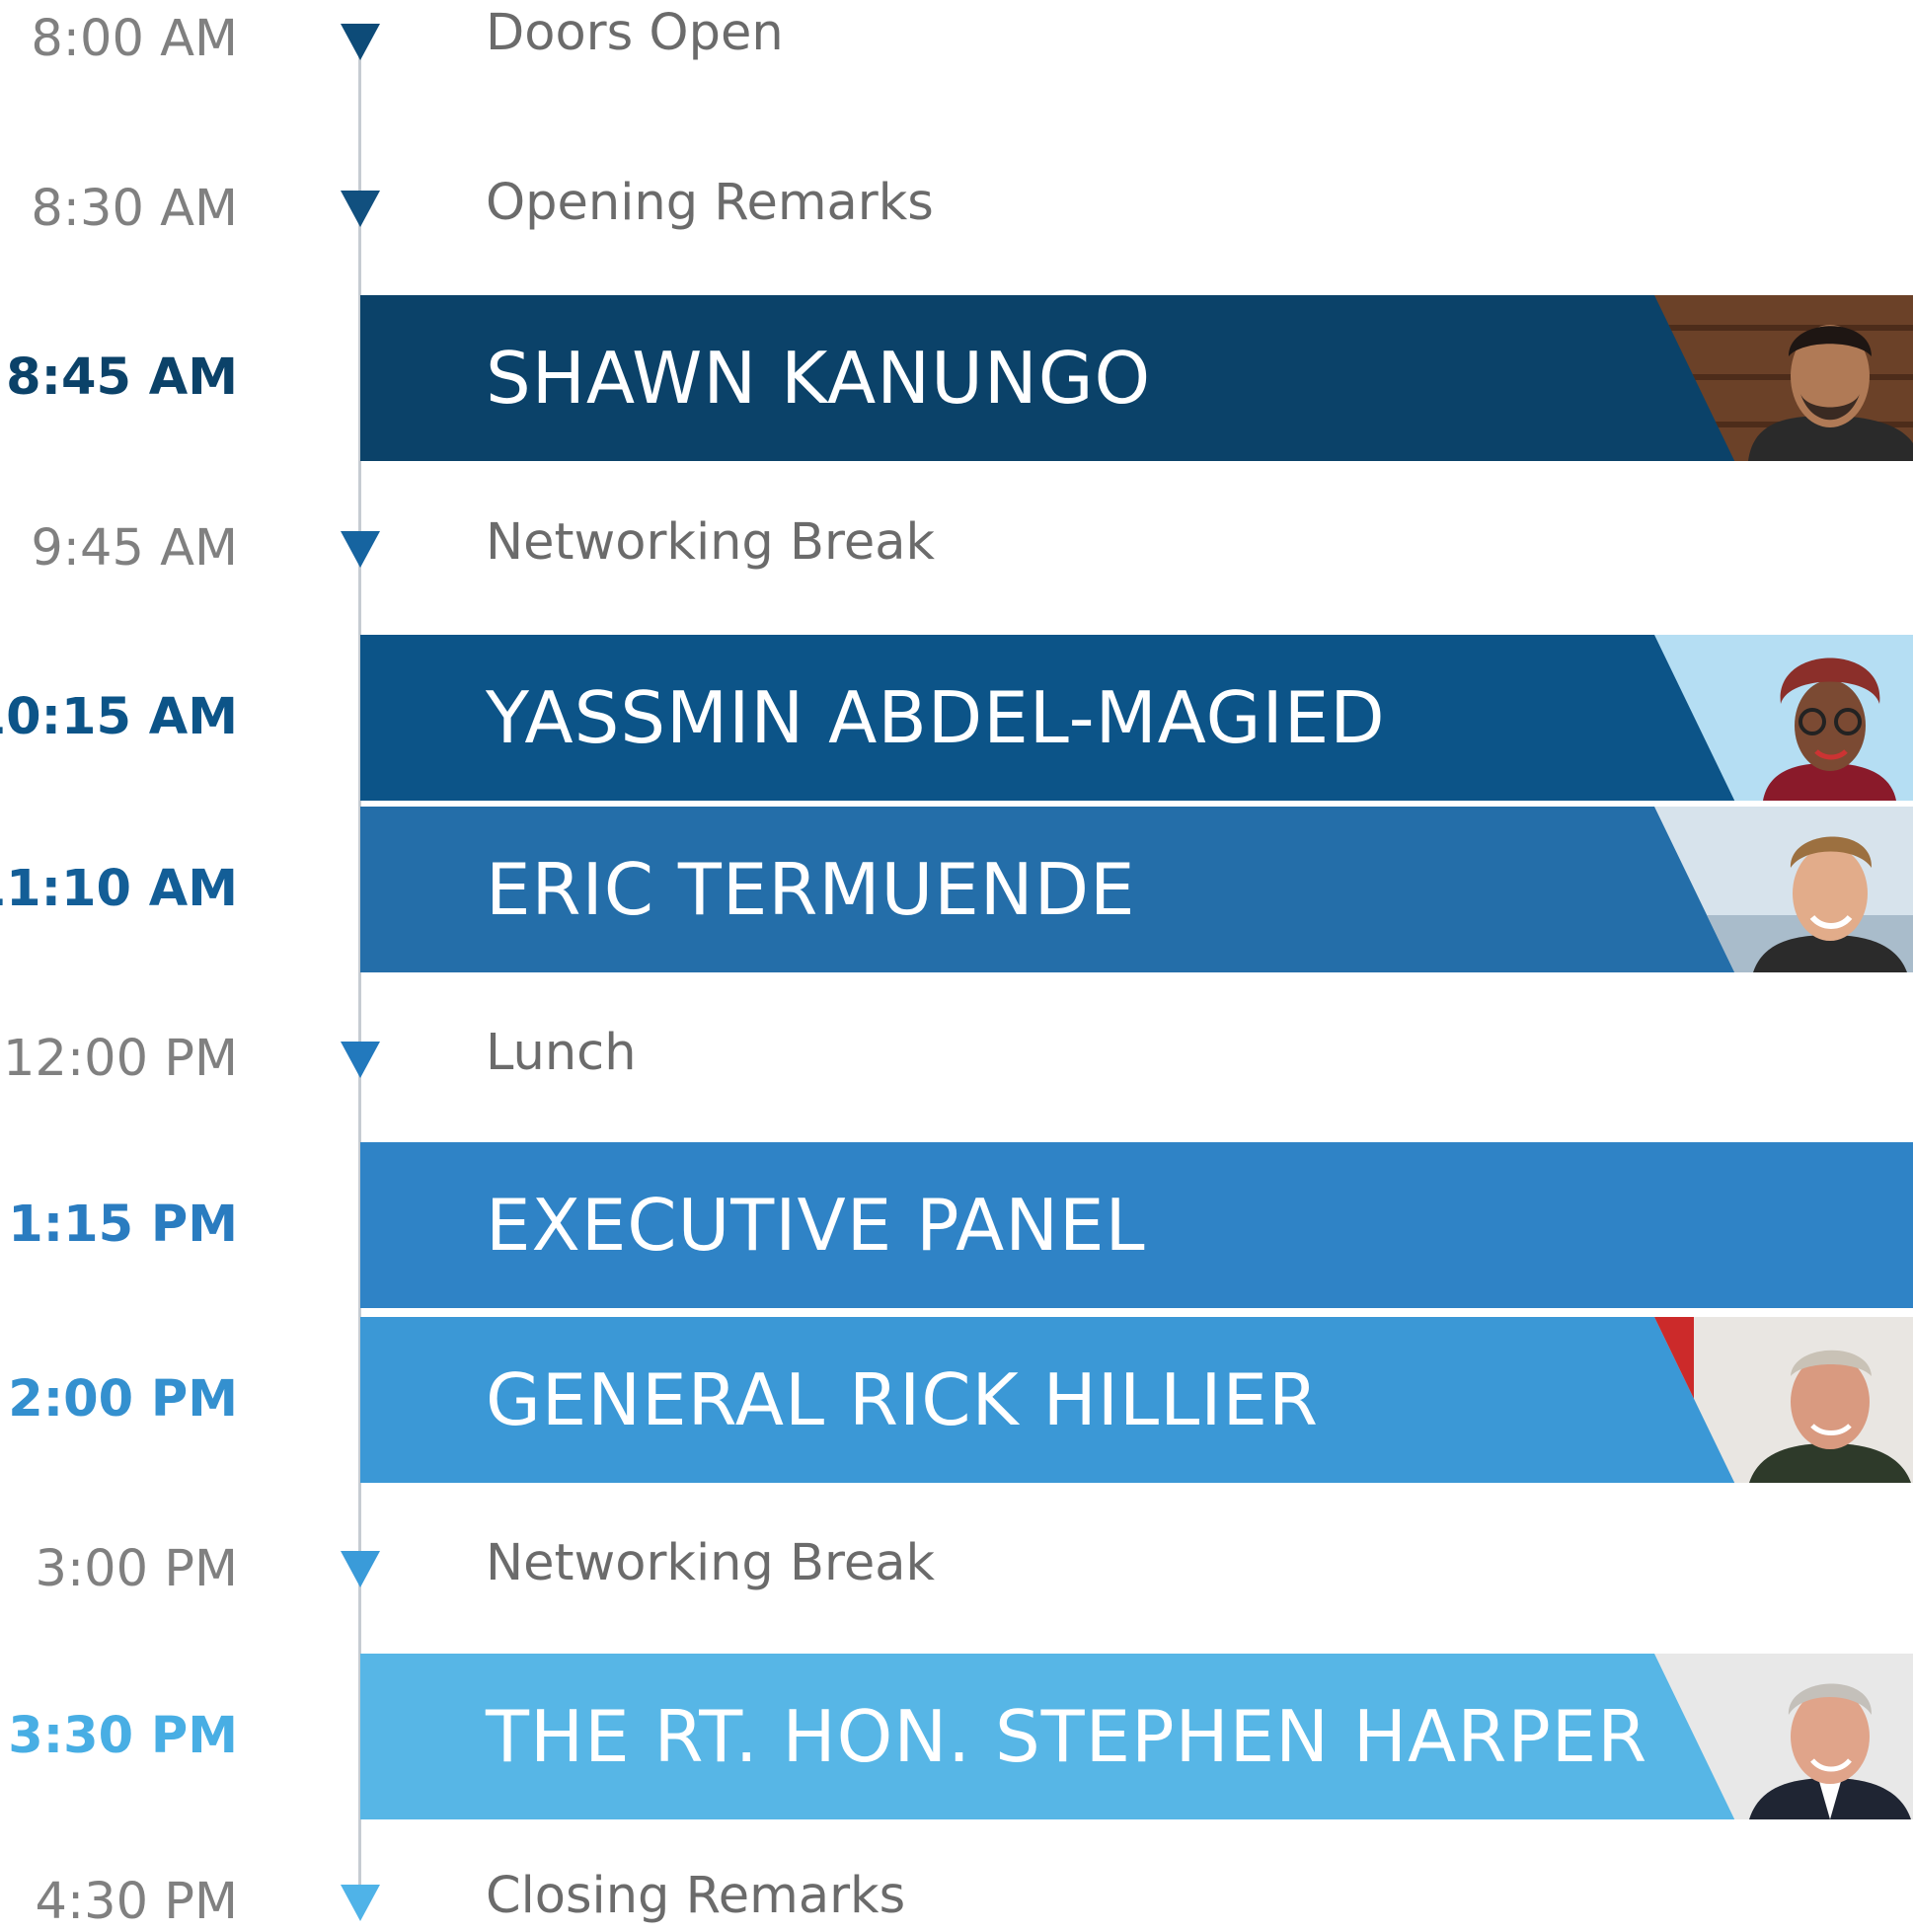  I want to click on speaker-banner: SHAWN KANUNGO, so click(1136, 378).